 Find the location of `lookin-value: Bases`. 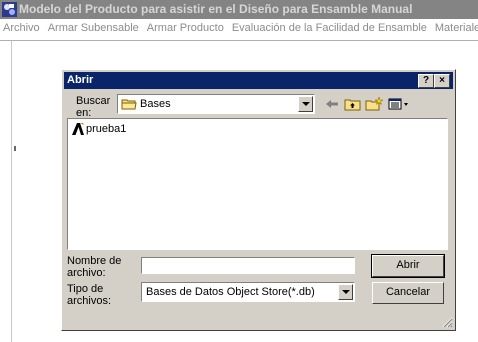

lookin-value: Bases is located at coordinates (155, 104).